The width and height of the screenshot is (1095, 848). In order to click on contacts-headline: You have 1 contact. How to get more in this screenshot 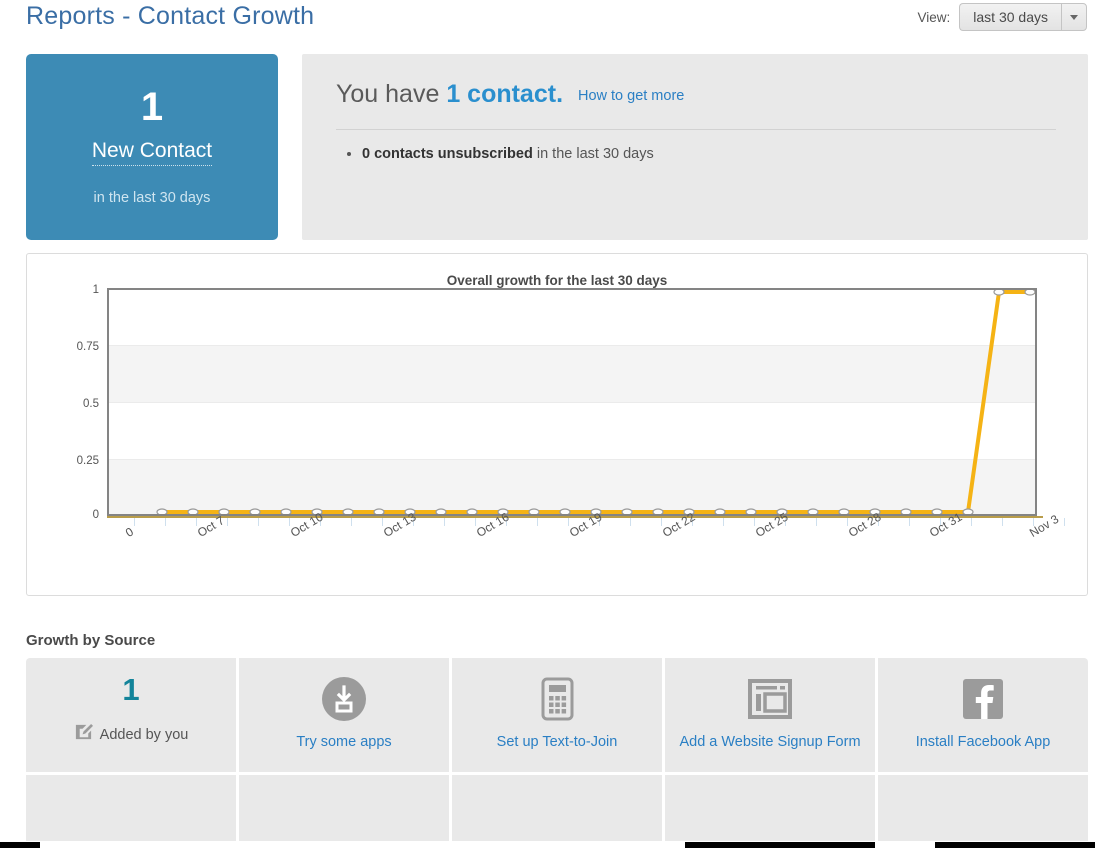, I will do `click(696, 94)`.